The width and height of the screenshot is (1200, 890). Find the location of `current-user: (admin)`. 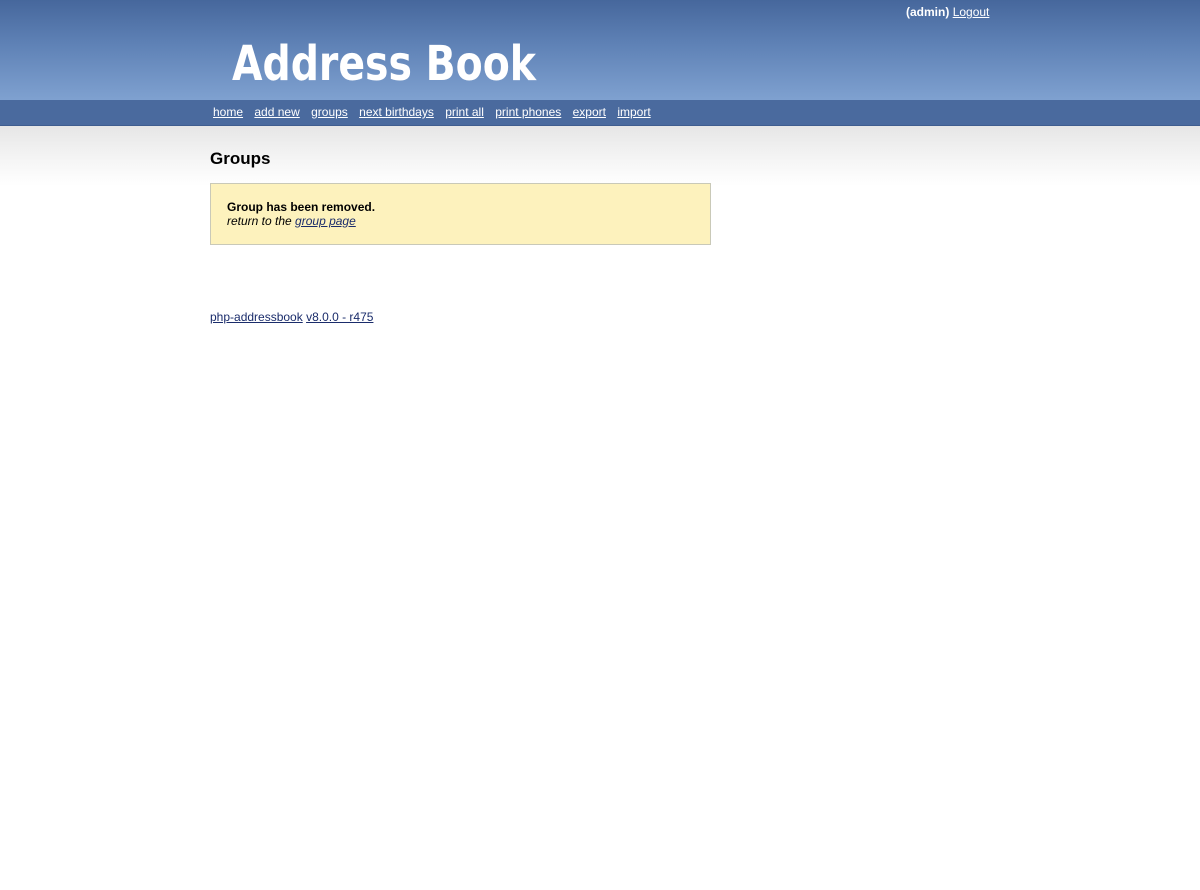

current-user: (admin) is located at coordinates (928, 12).